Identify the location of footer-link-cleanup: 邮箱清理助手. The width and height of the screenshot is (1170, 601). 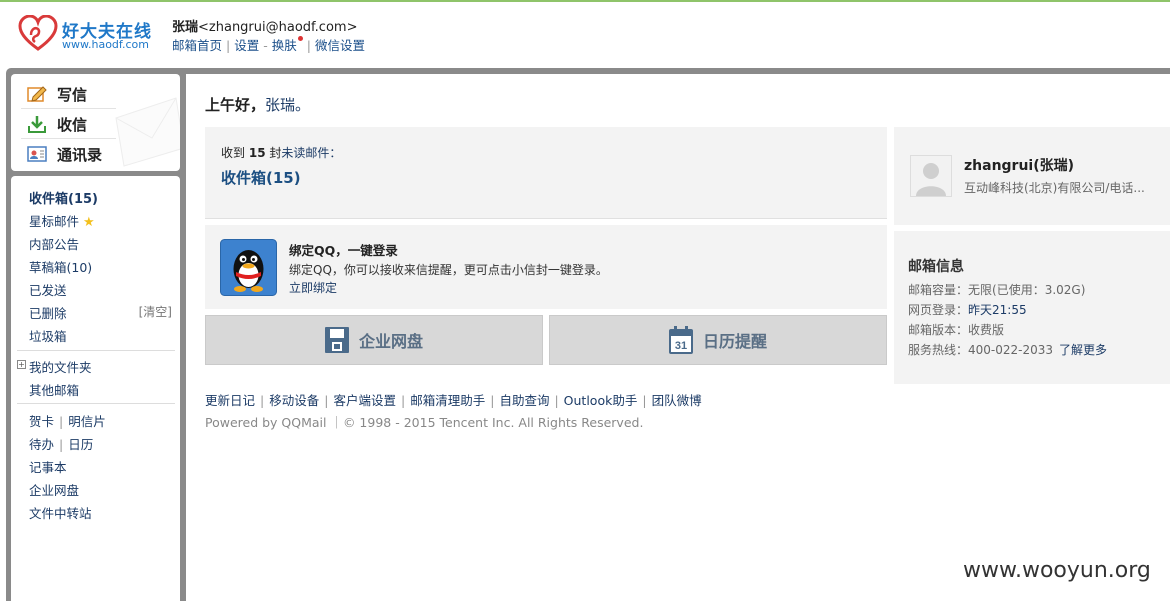
(447, 400).